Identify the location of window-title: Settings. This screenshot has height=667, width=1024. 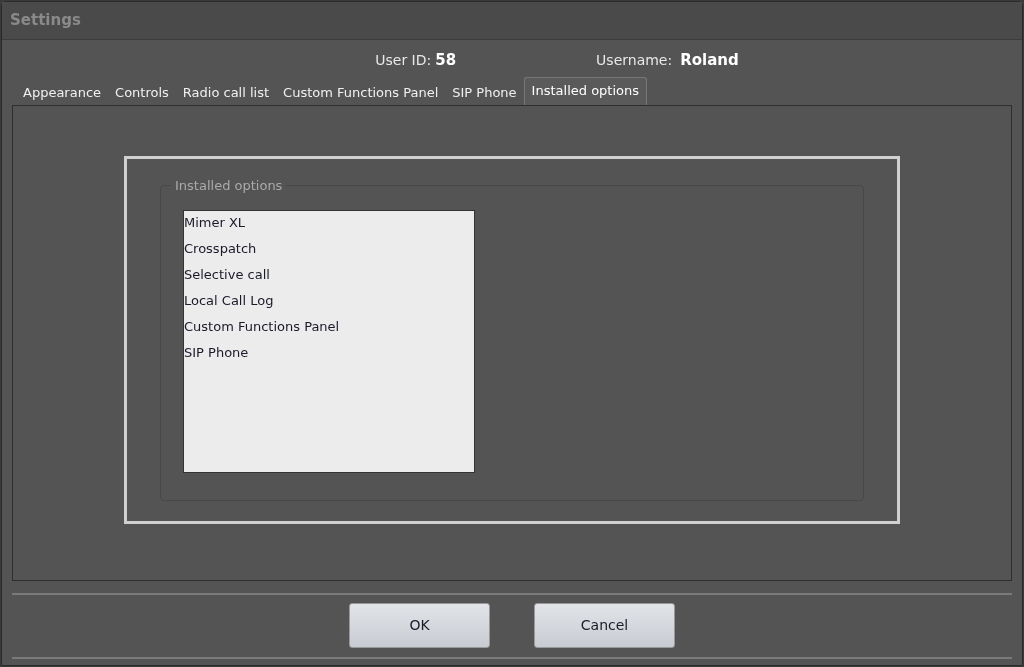
(45, 21).